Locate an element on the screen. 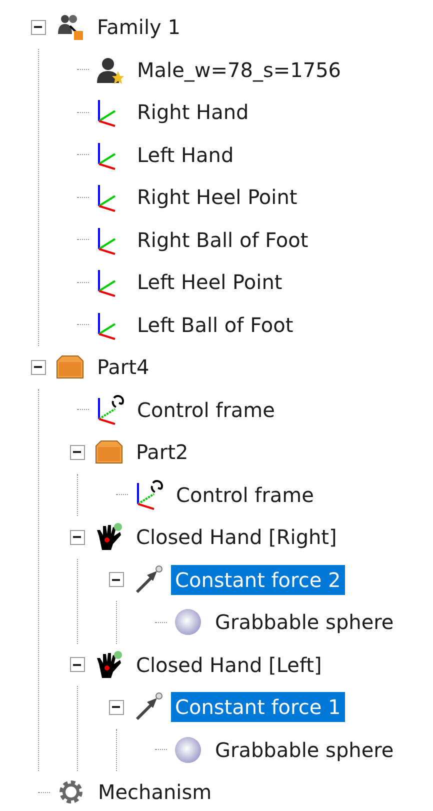  tree-item: Part4 is located at coordinates (123, 367).